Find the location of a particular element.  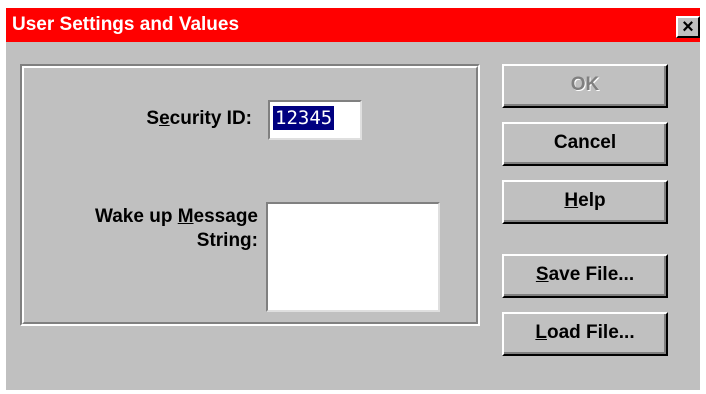

security-id-label-accelerator: e is located at coordinates (164, 118).